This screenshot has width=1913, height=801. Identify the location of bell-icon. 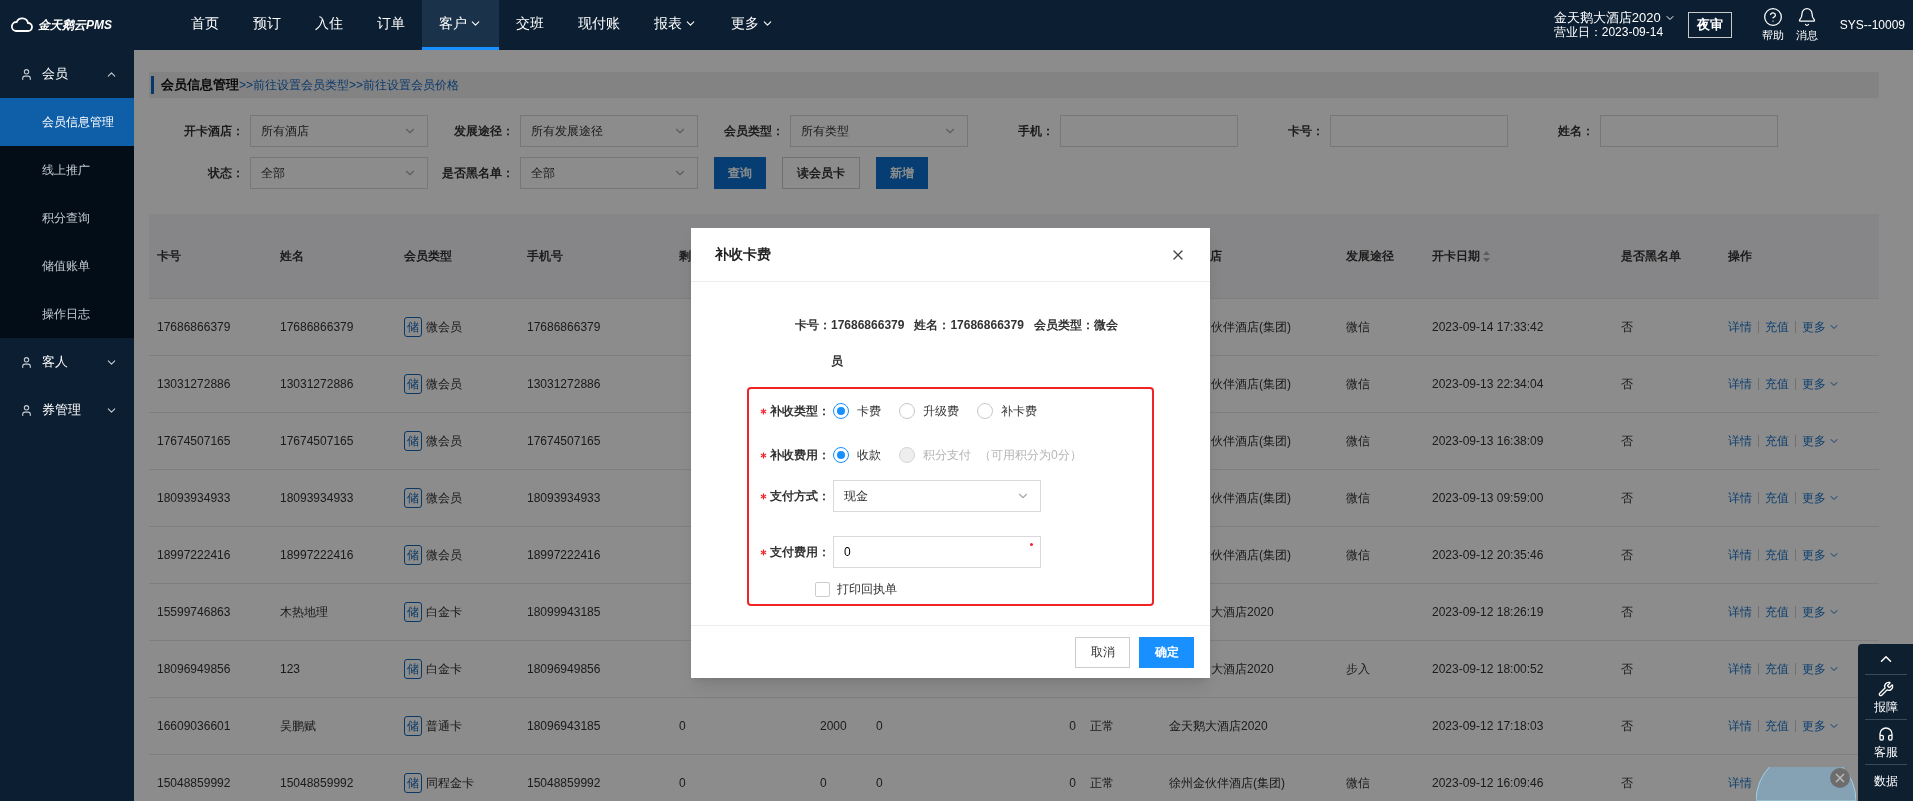
(1806, 16).